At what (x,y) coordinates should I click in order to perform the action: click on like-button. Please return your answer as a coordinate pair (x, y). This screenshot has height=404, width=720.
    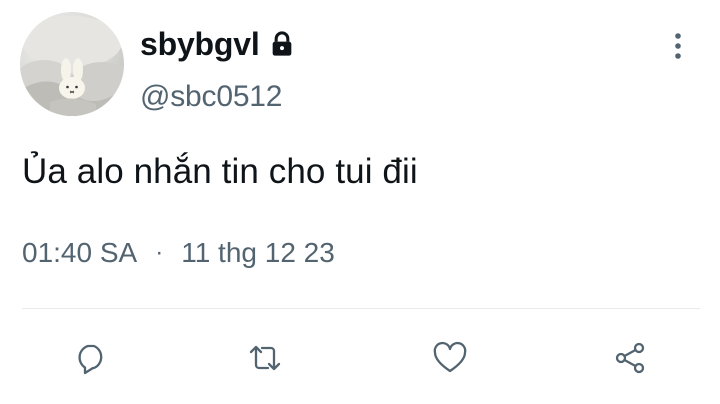
    Looking at the image, I should click on (450, 358).